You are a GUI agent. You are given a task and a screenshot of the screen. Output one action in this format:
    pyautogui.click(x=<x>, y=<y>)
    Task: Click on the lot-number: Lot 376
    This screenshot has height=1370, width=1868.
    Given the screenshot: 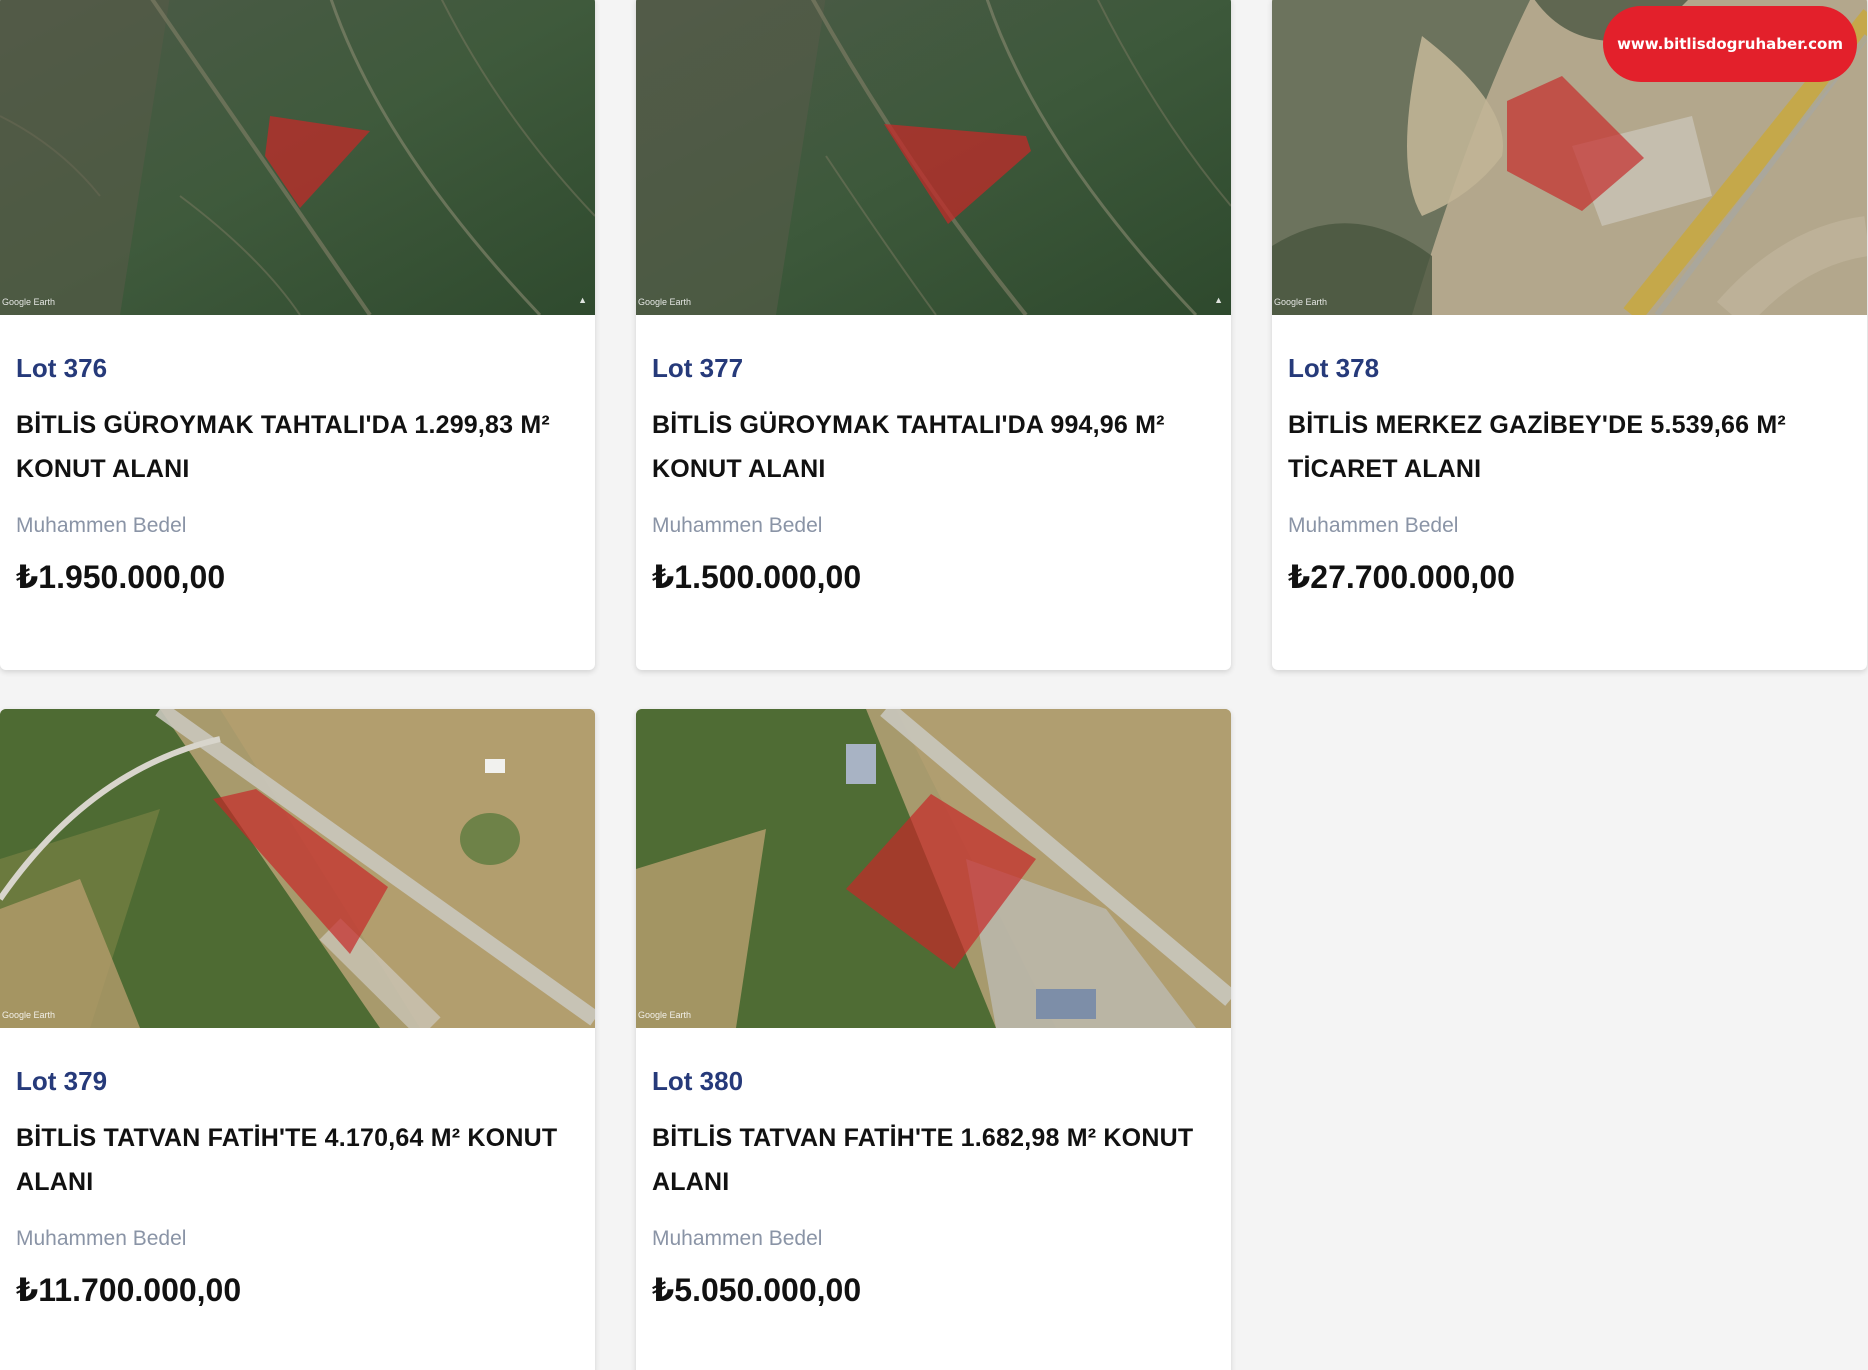 What is the action you would take?
    pyautogui.click(x=297, y=368)
    